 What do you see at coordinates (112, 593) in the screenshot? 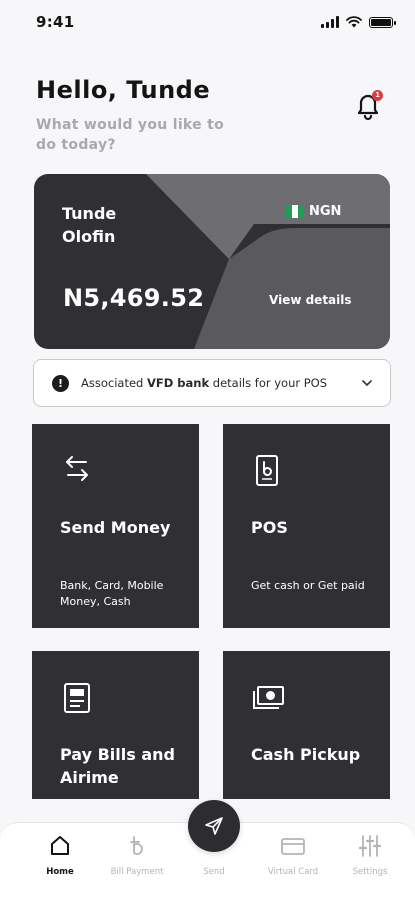
I see `tile-subtitle: Bank, Card, Mobile Money, Cash` at bounding box center [112, 593].